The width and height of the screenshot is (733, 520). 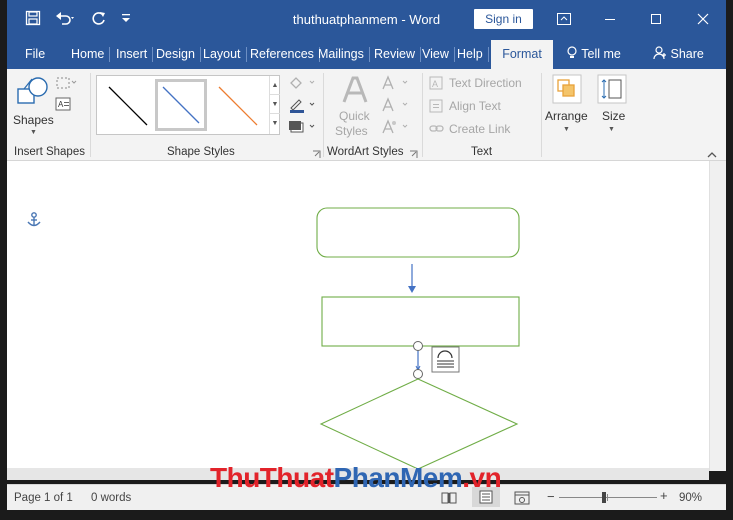 What do you see at coordinates (351, 131) in the screenshot?
I see `quick-styles-label: Styles` at bounding box center [351, 131].